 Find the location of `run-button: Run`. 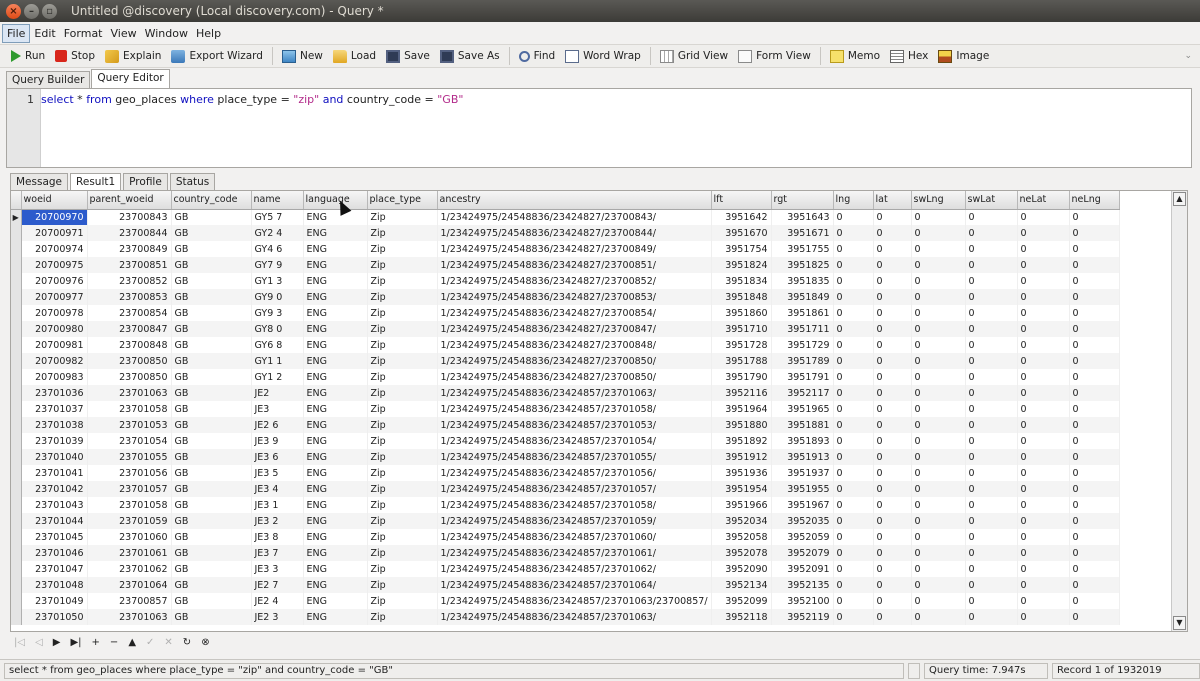

run-button: Run is located at coordinates (28, 56).